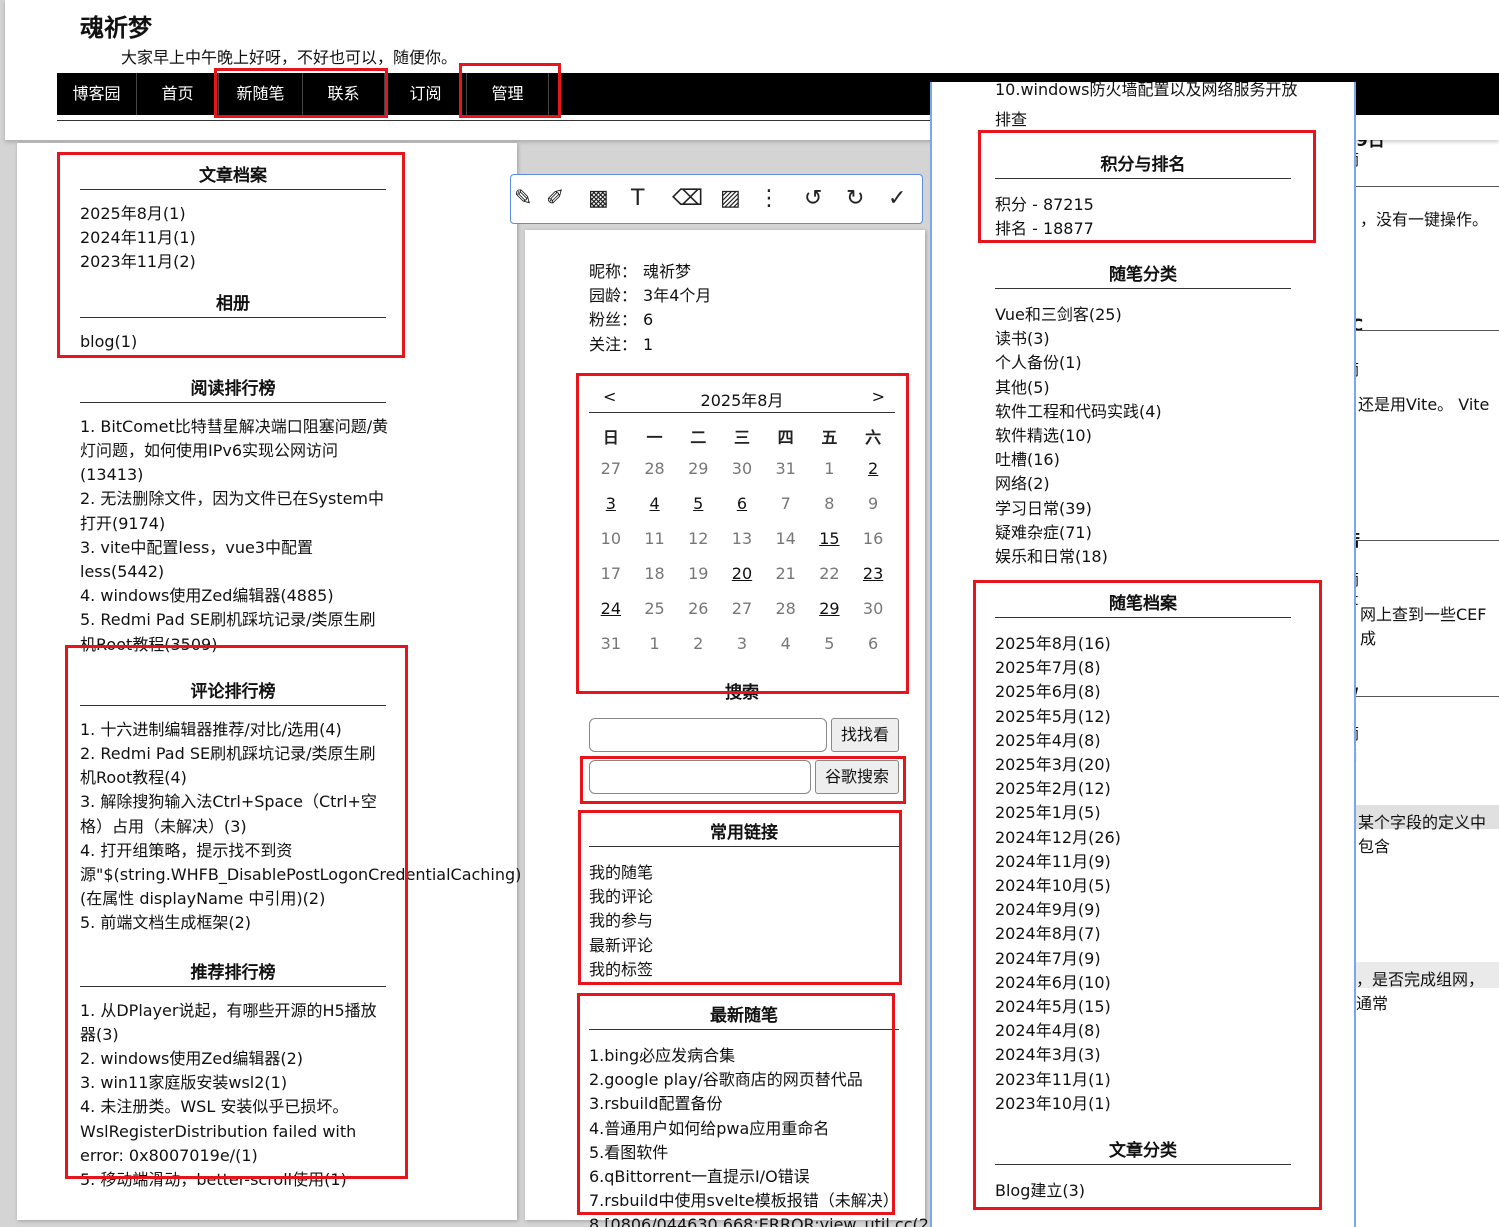 This screenshot has width=1499, height=1227. I want to click on site-title: 魂祈梦, so click(116, 25).